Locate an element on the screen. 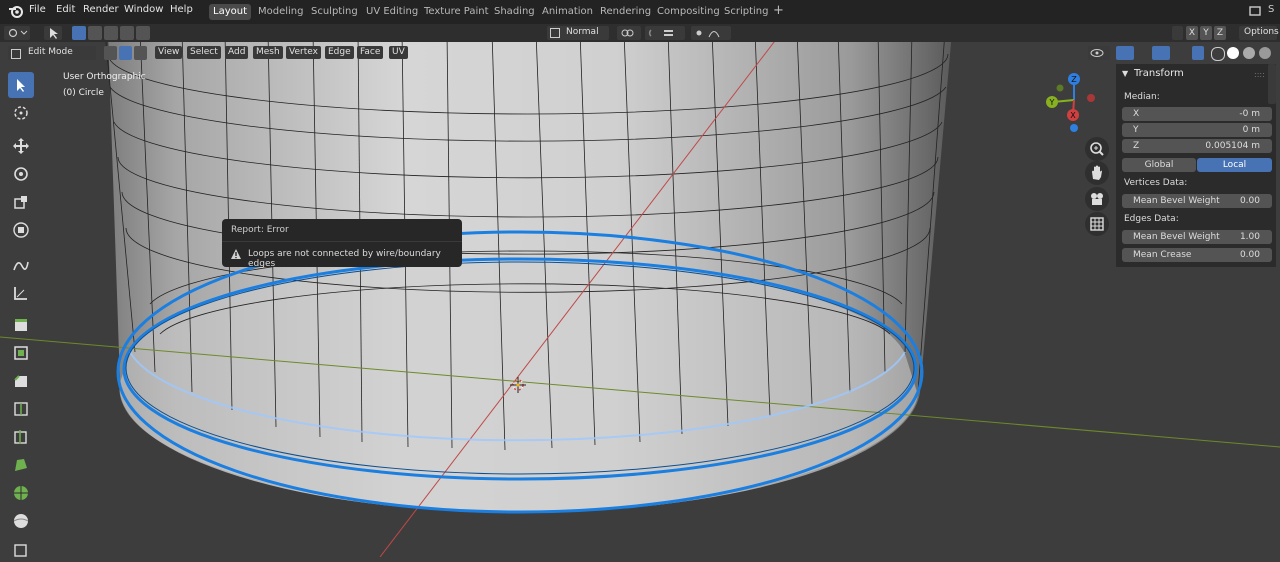  solid-shading-icon is located at coordinates (1233, 53).